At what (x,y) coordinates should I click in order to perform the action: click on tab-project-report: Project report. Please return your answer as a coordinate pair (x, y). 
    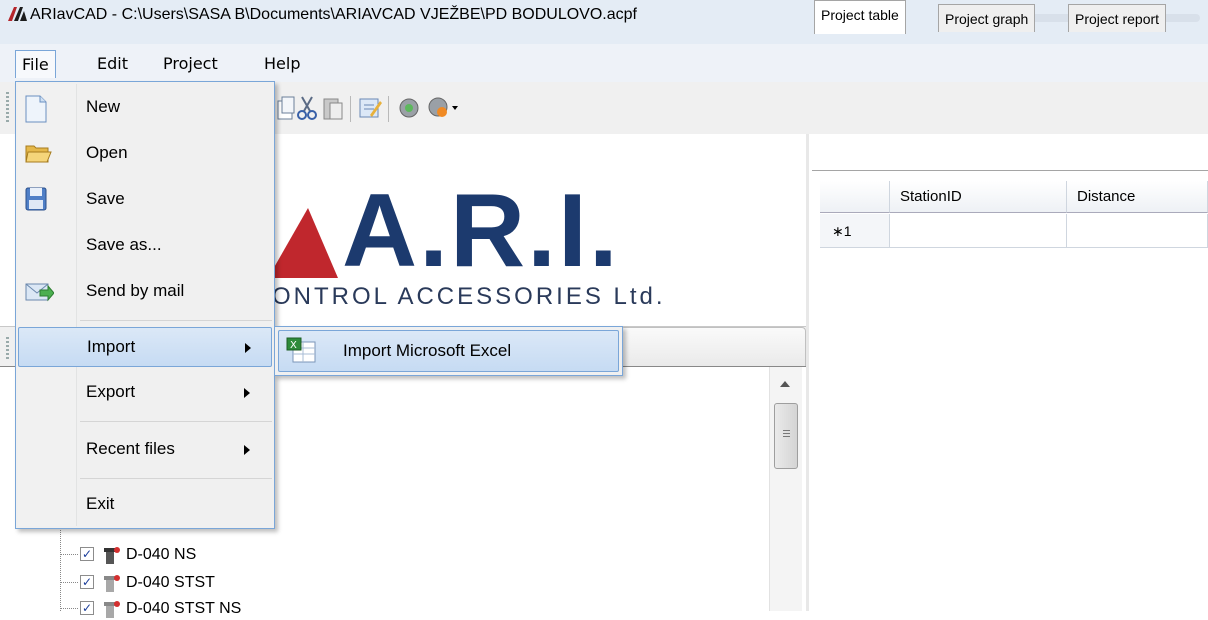
    Looking at the image, I should click on (1117, 18).